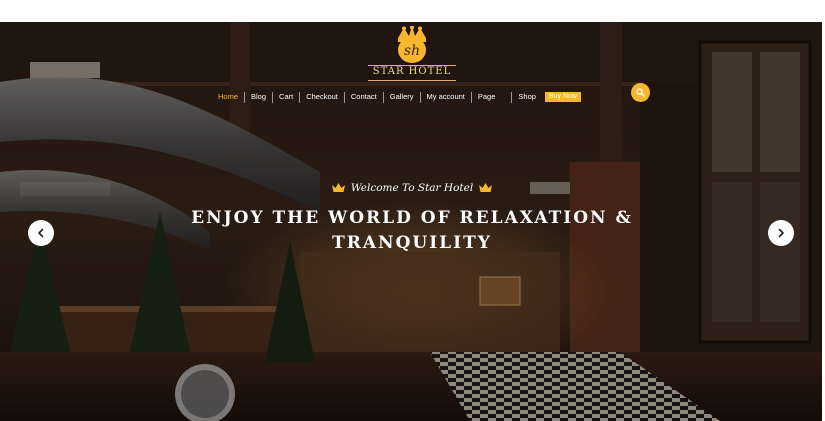 This screenshot has width=825, height=421. What do you see at coordinates (446, 97) in the screenshot?
I see `nav-item-my-account: My account` at bounding box center [446, 97].